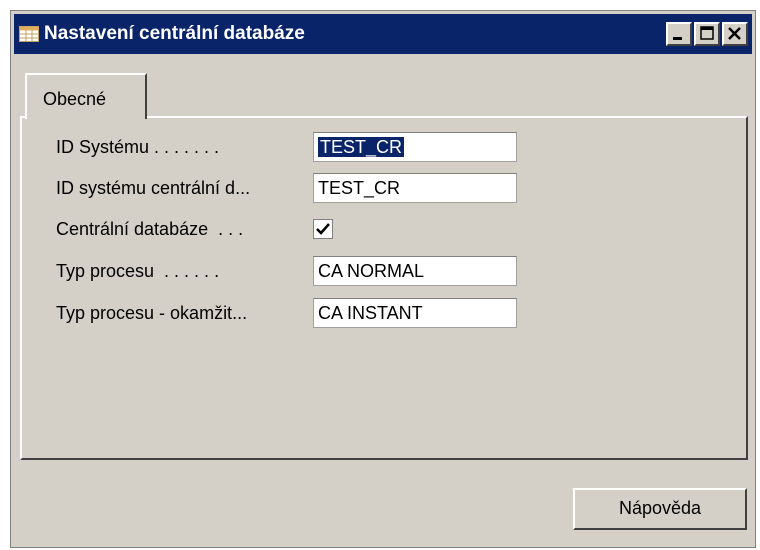 The image size is (760, 550). What do you see at coordinates (150, 229) in the screenshot?
I see `field-label-central-database: Centrální databáze . . .` at bounding box center [150, 229].